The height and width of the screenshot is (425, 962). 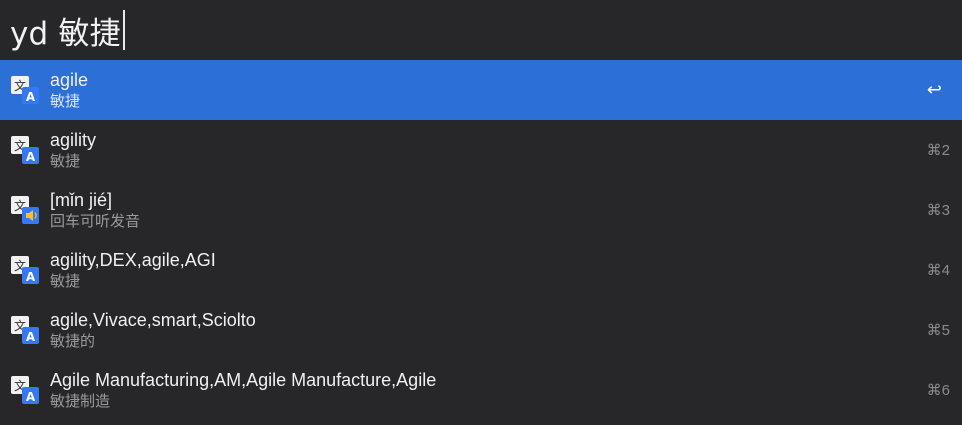 I want to click on result-row: 文 A agile 敏捷 ↩, so click(x=481, y=90).